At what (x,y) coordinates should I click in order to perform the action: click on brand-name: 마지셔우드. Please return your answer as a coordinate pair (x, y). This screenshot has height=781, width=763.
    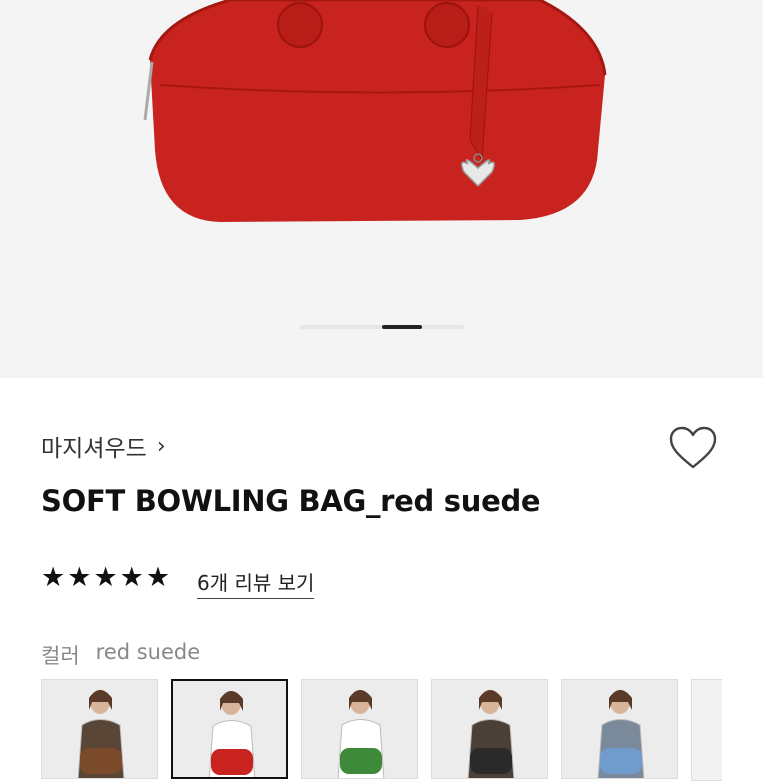
    Looking at the image, I should click on (94, 449).